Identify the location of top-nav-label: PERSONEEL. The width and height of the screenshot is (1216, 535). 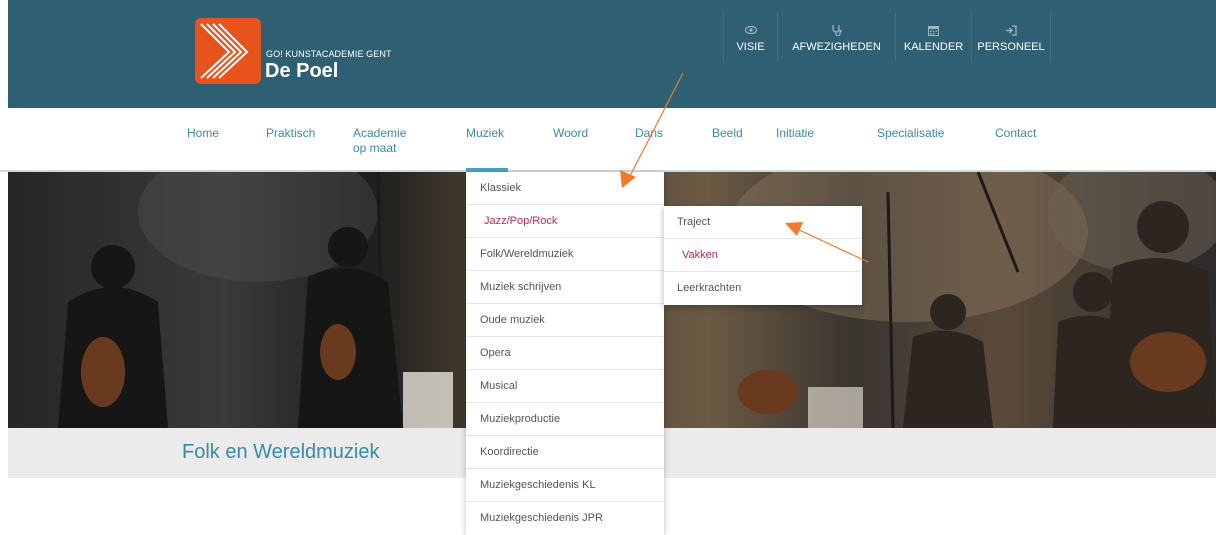
(1011, 47).